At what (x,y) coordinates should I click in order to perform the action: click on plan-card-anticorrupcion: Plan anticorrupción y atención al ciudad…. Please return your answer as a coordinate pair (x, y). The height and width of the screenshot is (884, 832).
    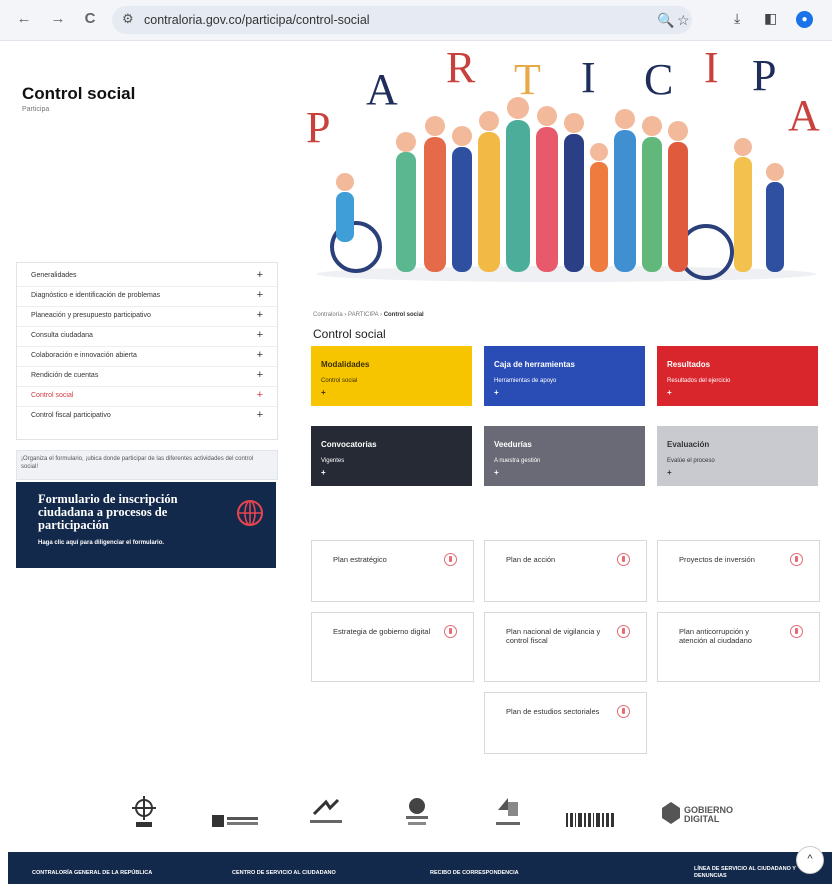
    Looking at the image, I should click on (738, 647).